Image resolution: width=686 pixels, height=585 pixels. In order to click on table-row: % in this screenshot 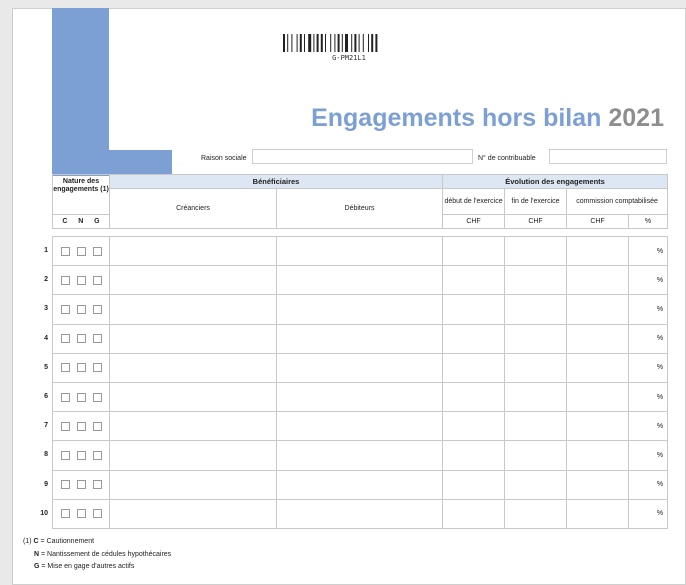, I will do `click(360, 484)`.